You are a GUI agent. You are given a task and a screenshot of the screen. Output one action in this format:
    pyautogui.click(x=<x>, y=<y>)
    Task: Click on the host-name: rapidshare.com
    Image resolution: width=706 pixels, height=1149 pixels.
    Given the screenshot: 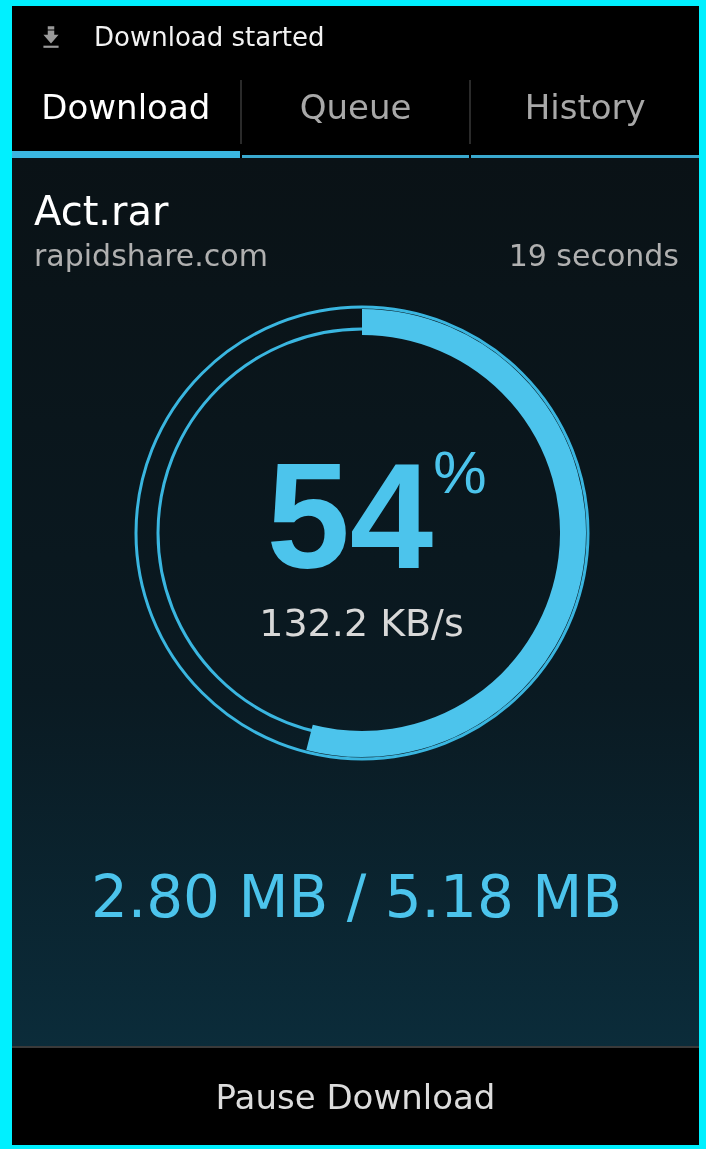 What is the action you would take?
    pyautogui.click(x=151, y=255)
    